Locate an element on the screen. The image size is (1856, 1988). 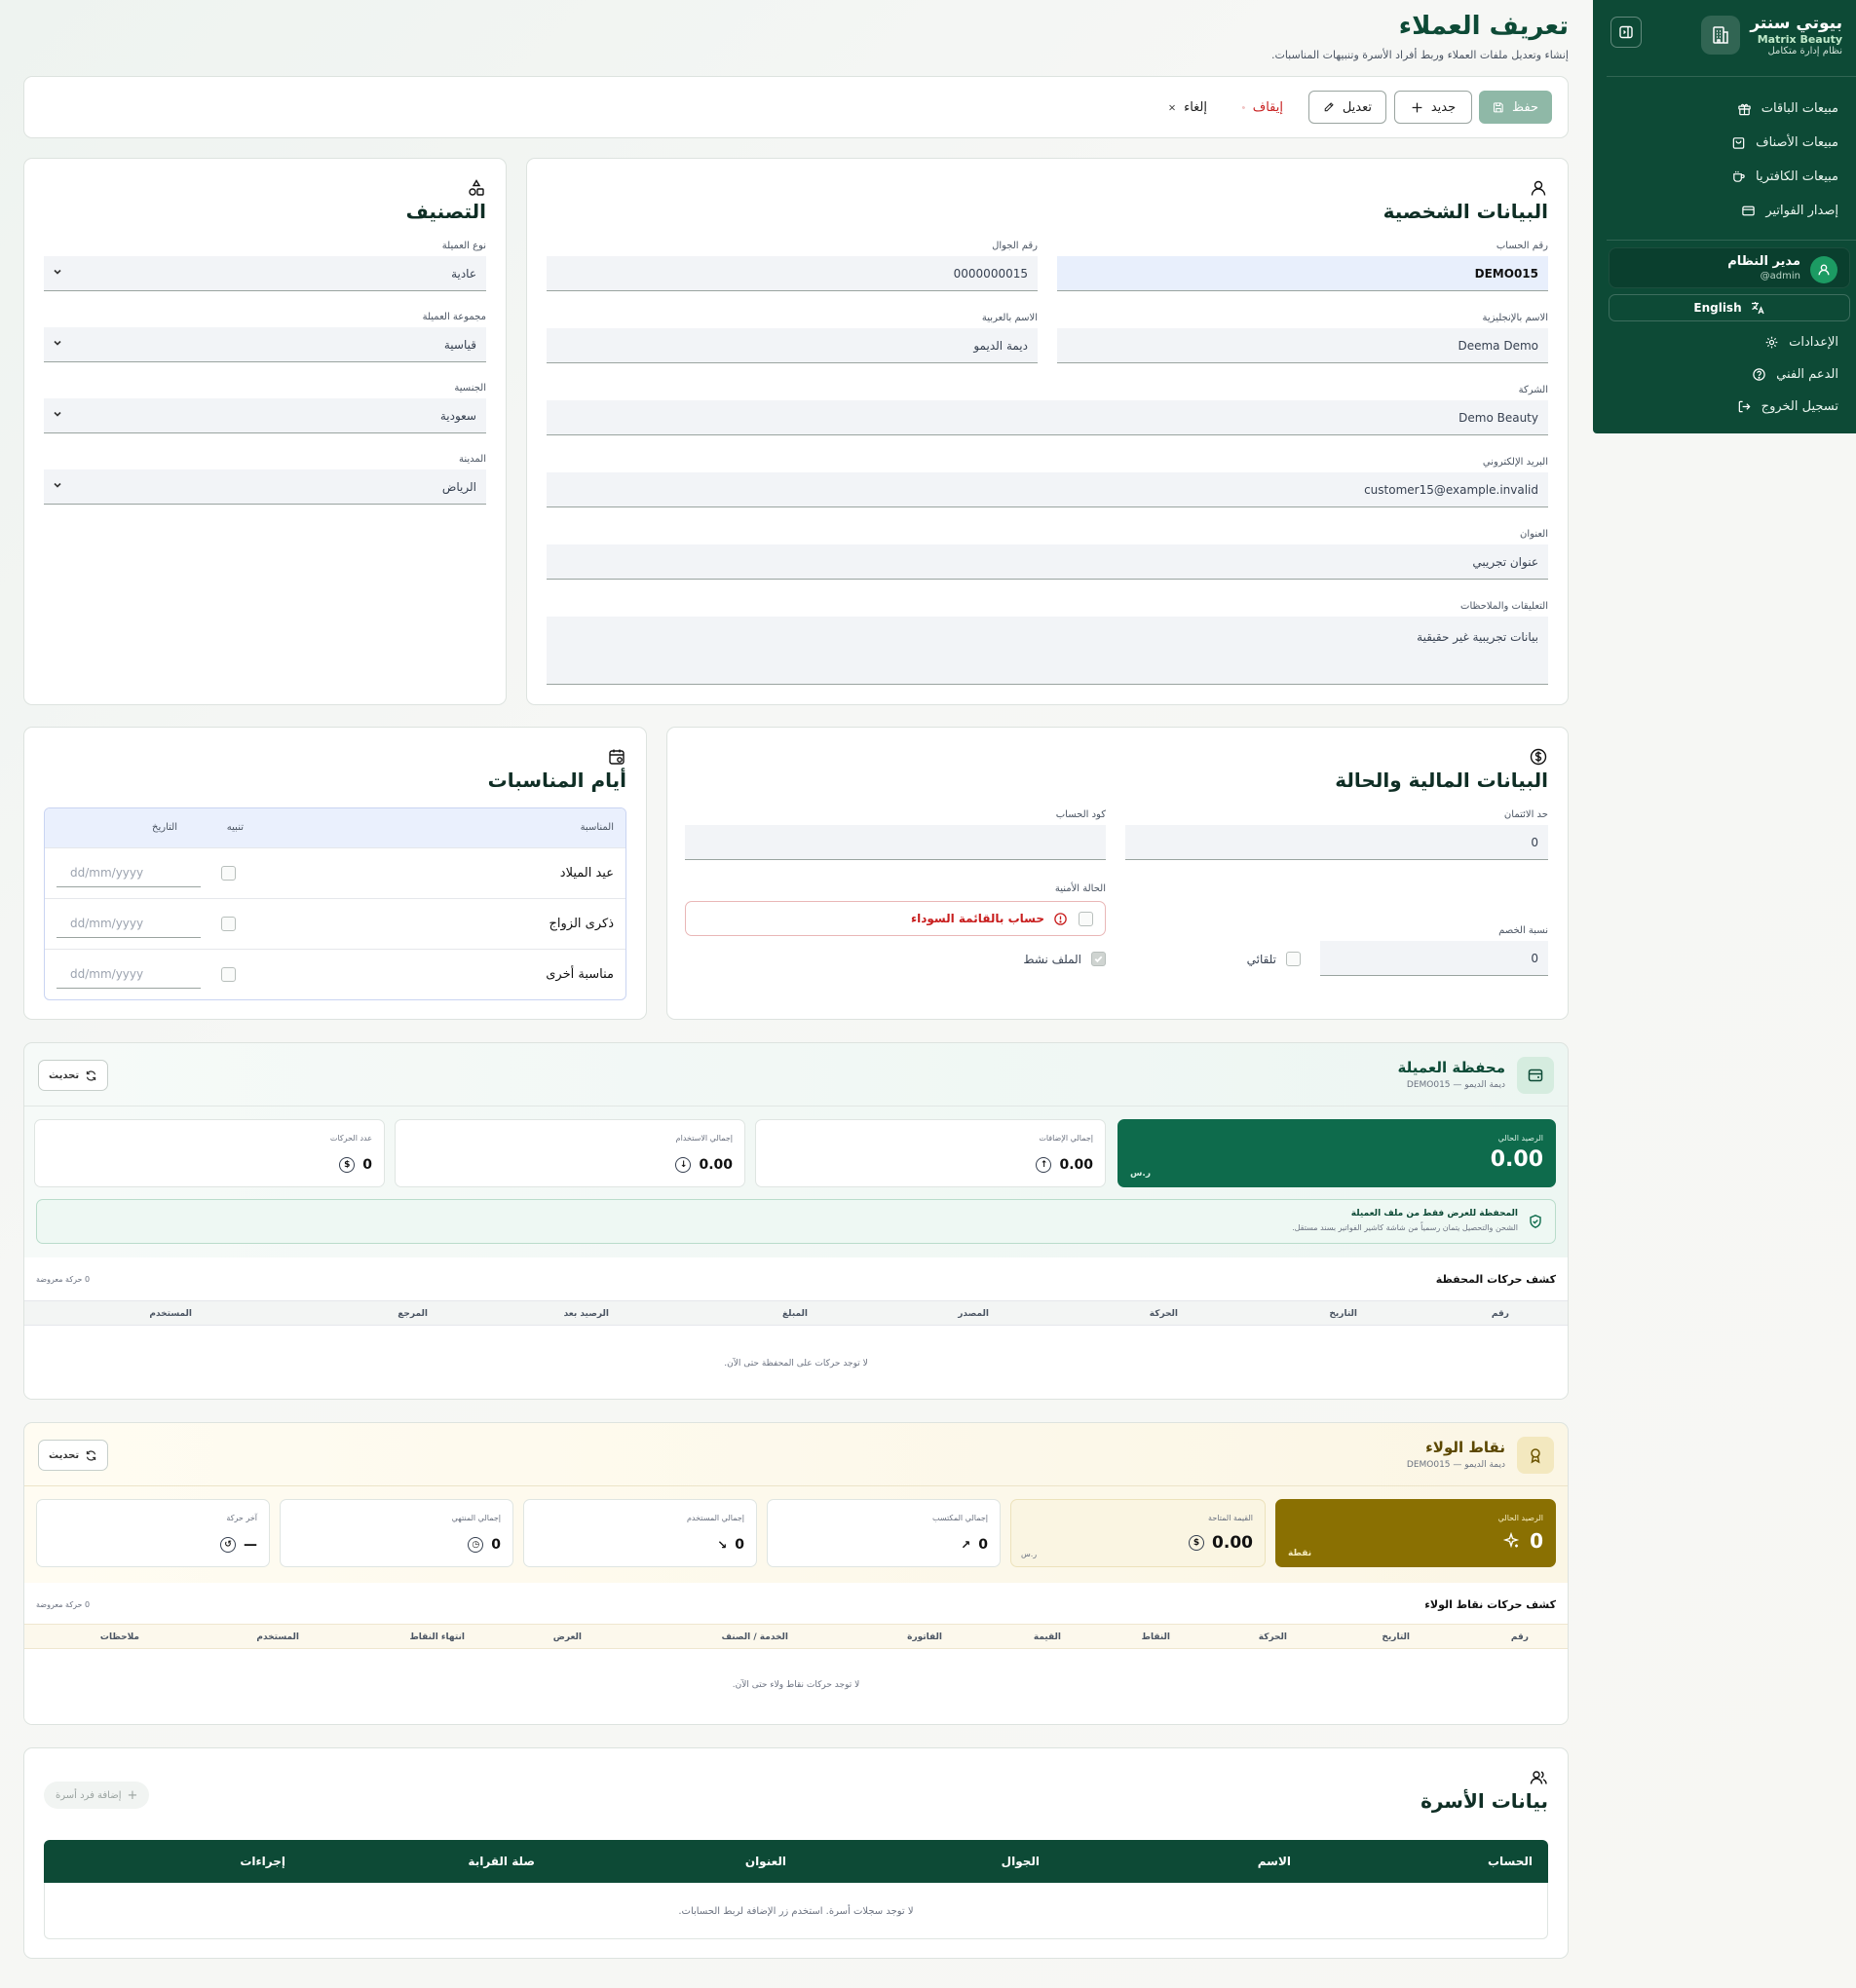
company-input: Demo Beauty is located at coordinates (1047, 417).